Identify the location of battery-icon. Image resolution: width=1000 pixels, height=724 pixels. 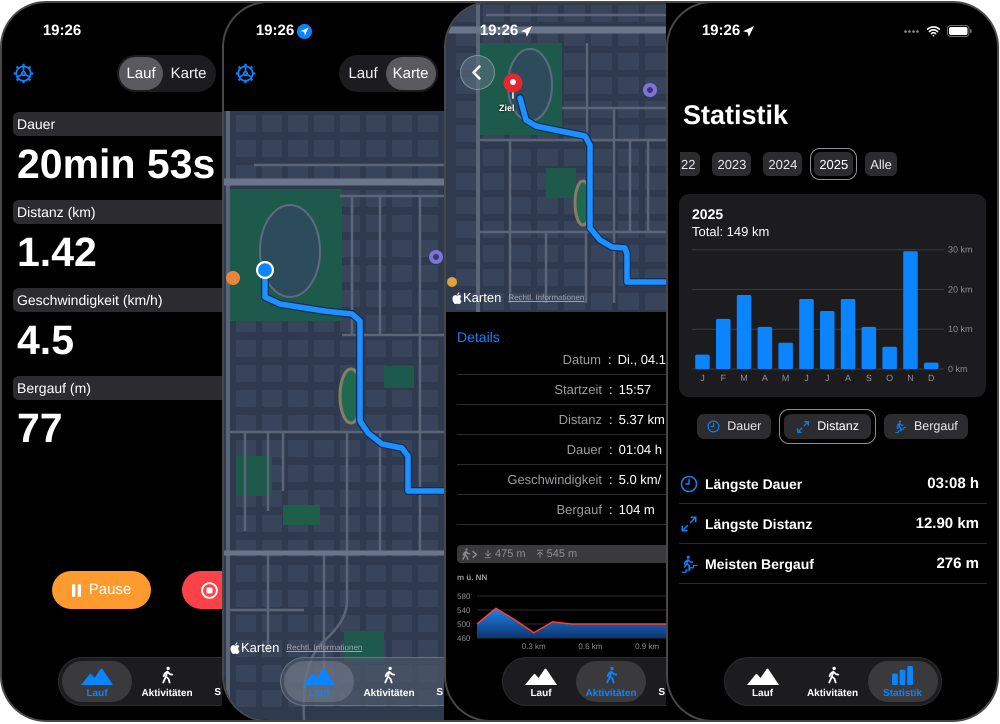
(959, 31).